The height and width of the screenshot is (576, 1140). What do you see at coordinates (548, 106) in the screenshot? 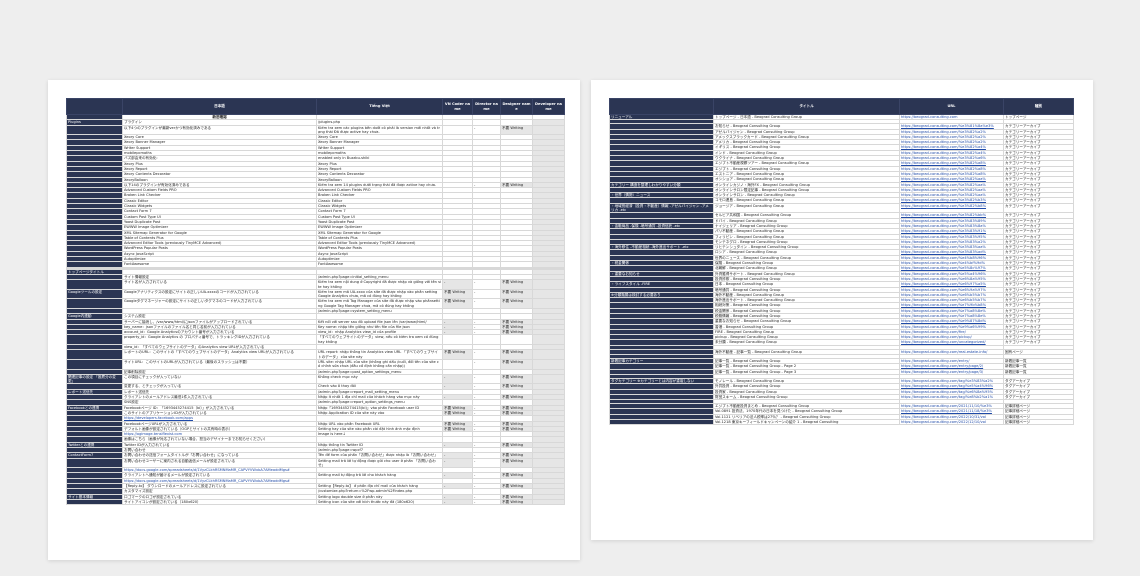
I see `header-cell: Developer name` at bounding box center [548, 106].